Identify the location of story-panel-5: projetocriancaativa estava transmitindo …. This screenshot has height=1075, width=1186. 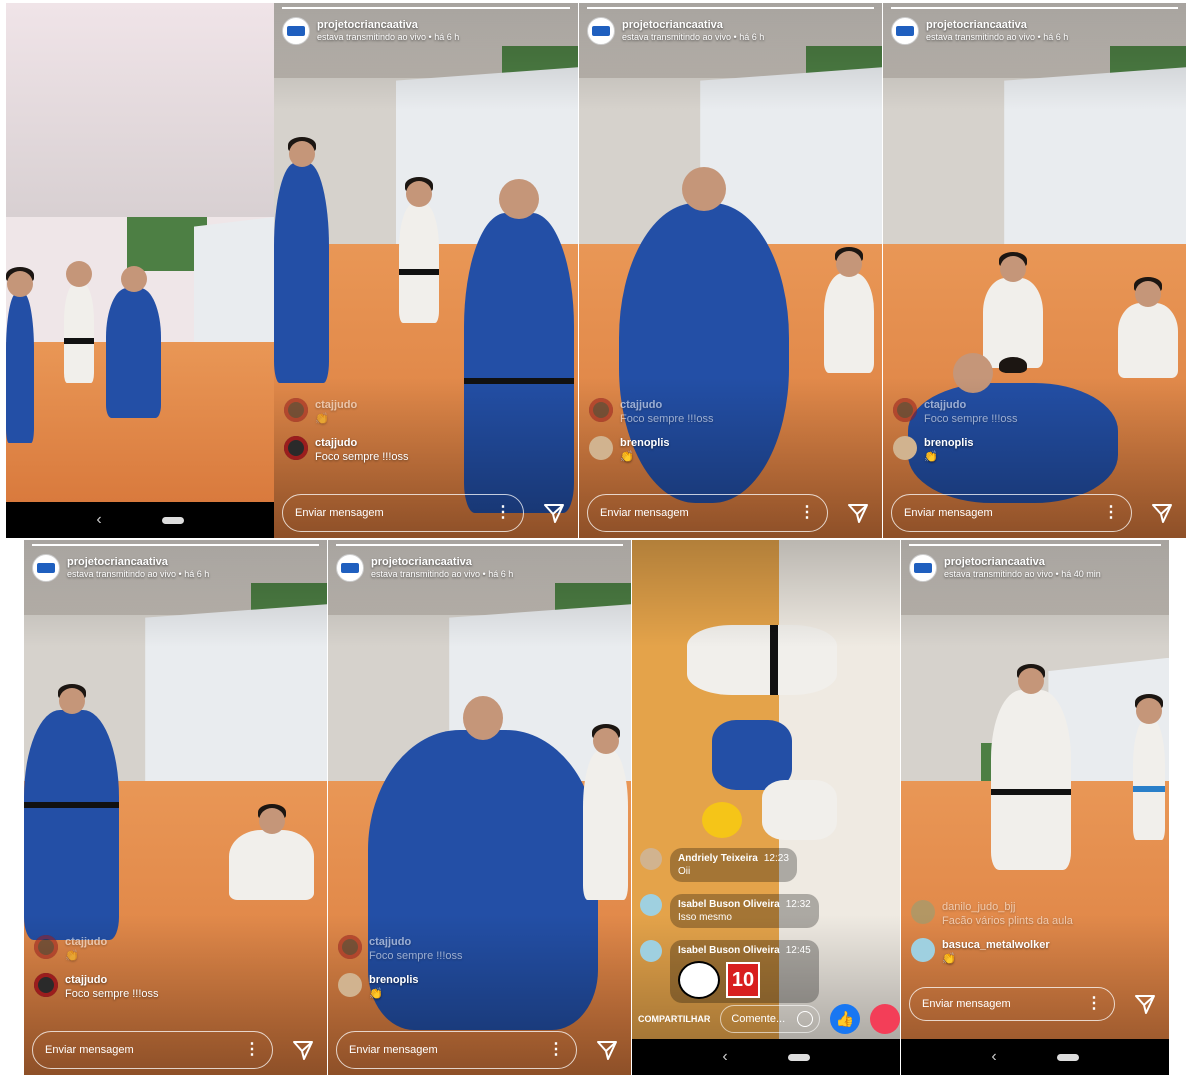
(175, 807).